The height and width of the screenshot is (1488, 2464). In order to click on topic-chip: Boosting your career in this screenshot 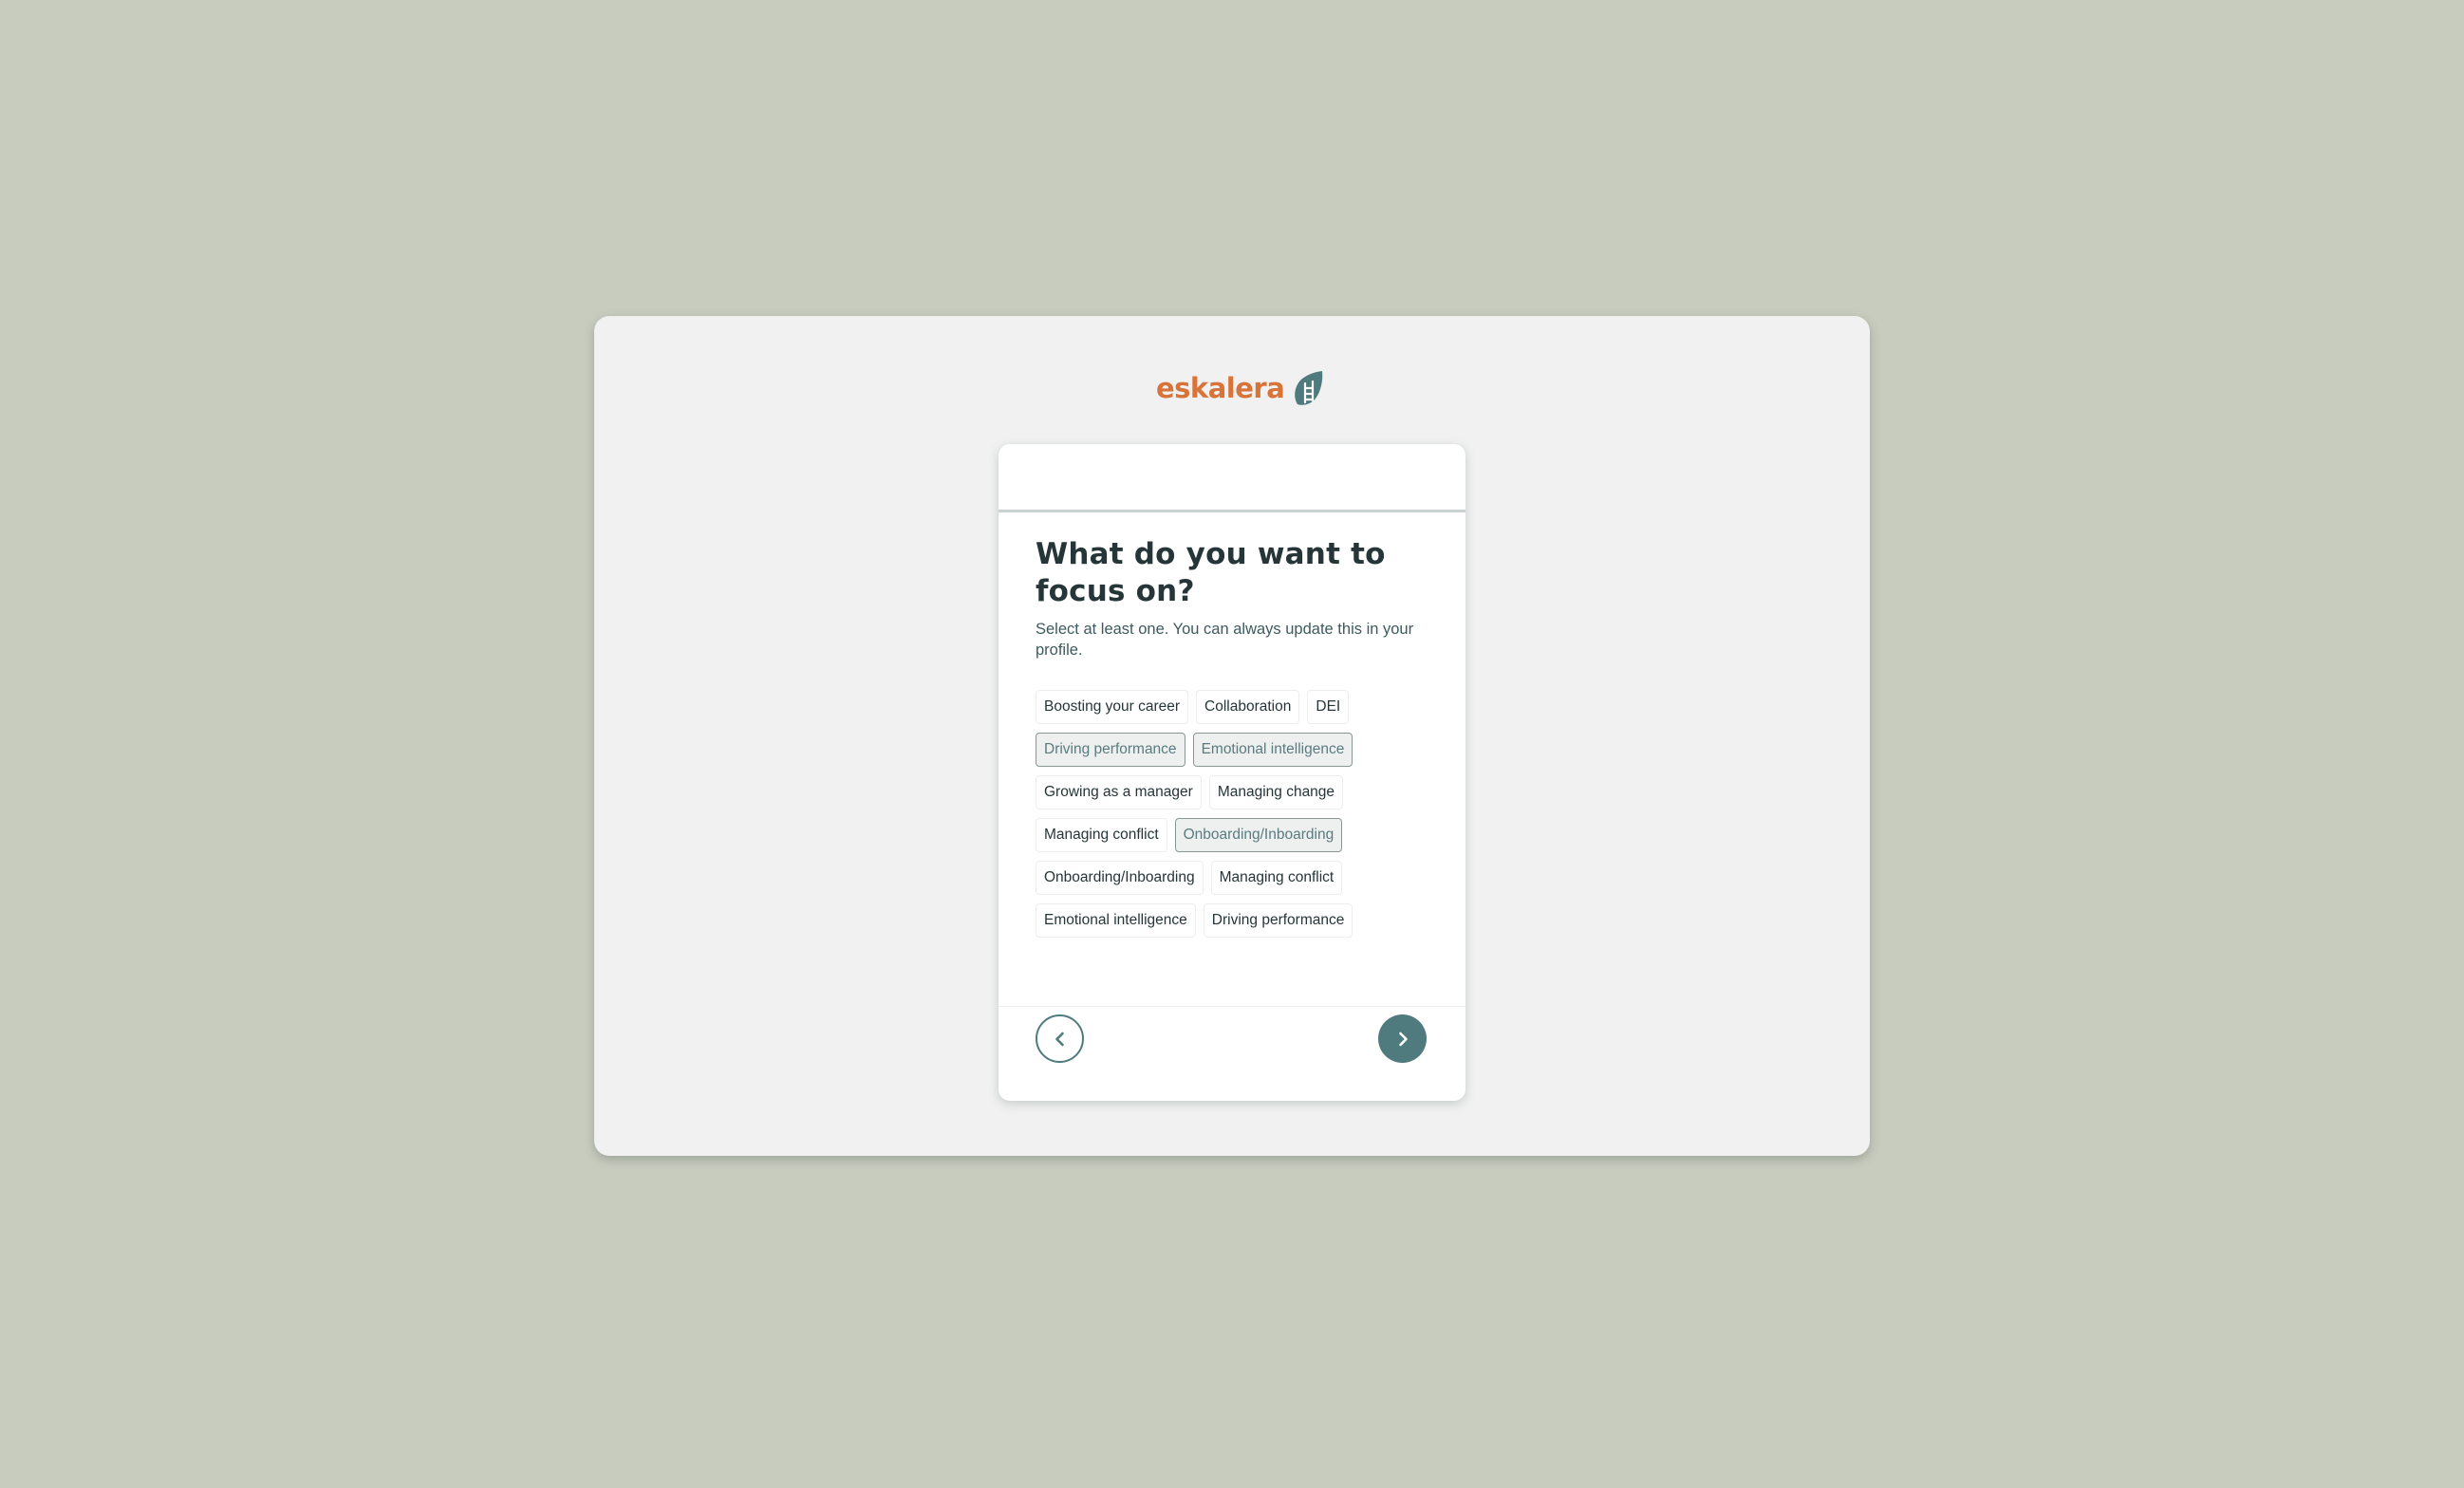, I will do `click(1112, 707)`.